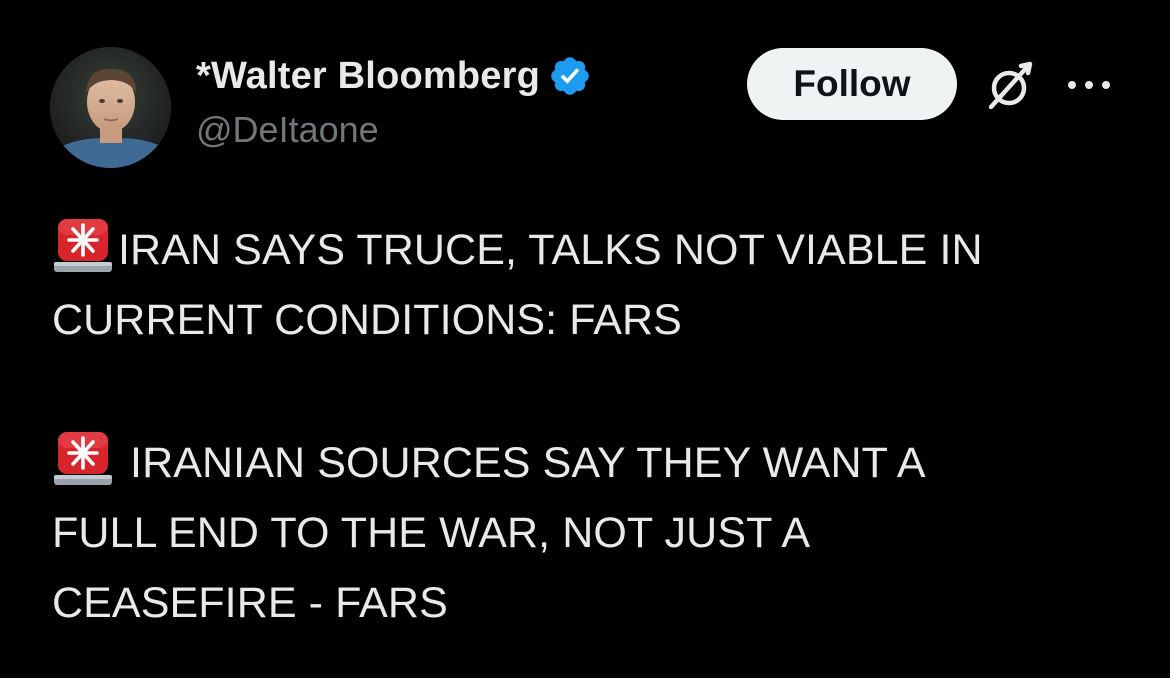 This screenshot has width=1170, height=678. I want to click on more-options-icon, so click(1089, 85).